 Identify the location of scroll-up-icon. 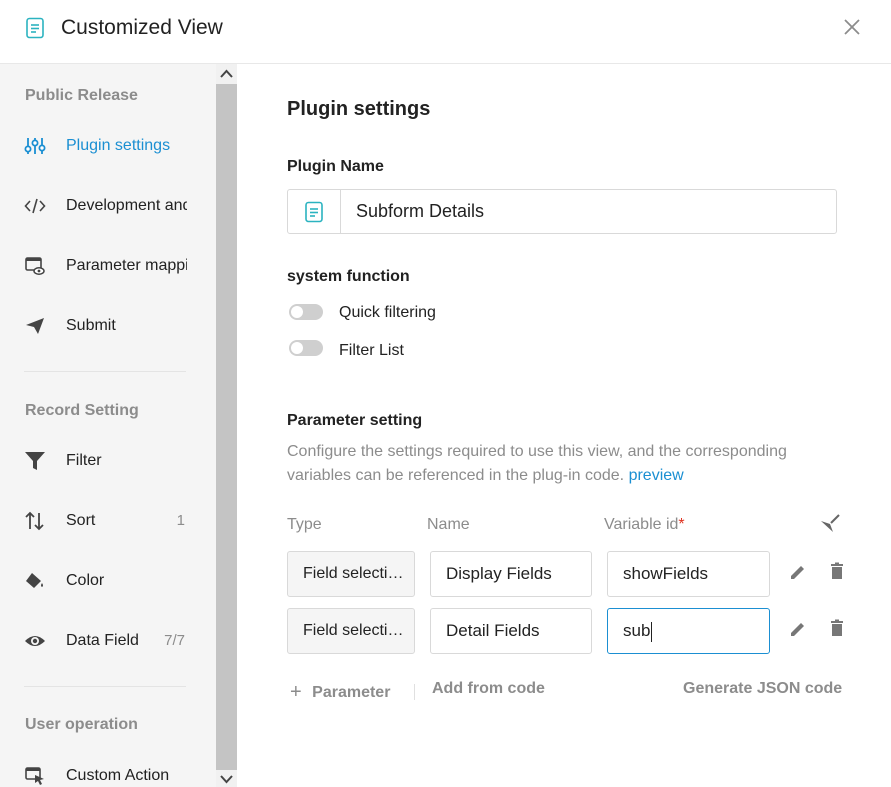
(226, 74).